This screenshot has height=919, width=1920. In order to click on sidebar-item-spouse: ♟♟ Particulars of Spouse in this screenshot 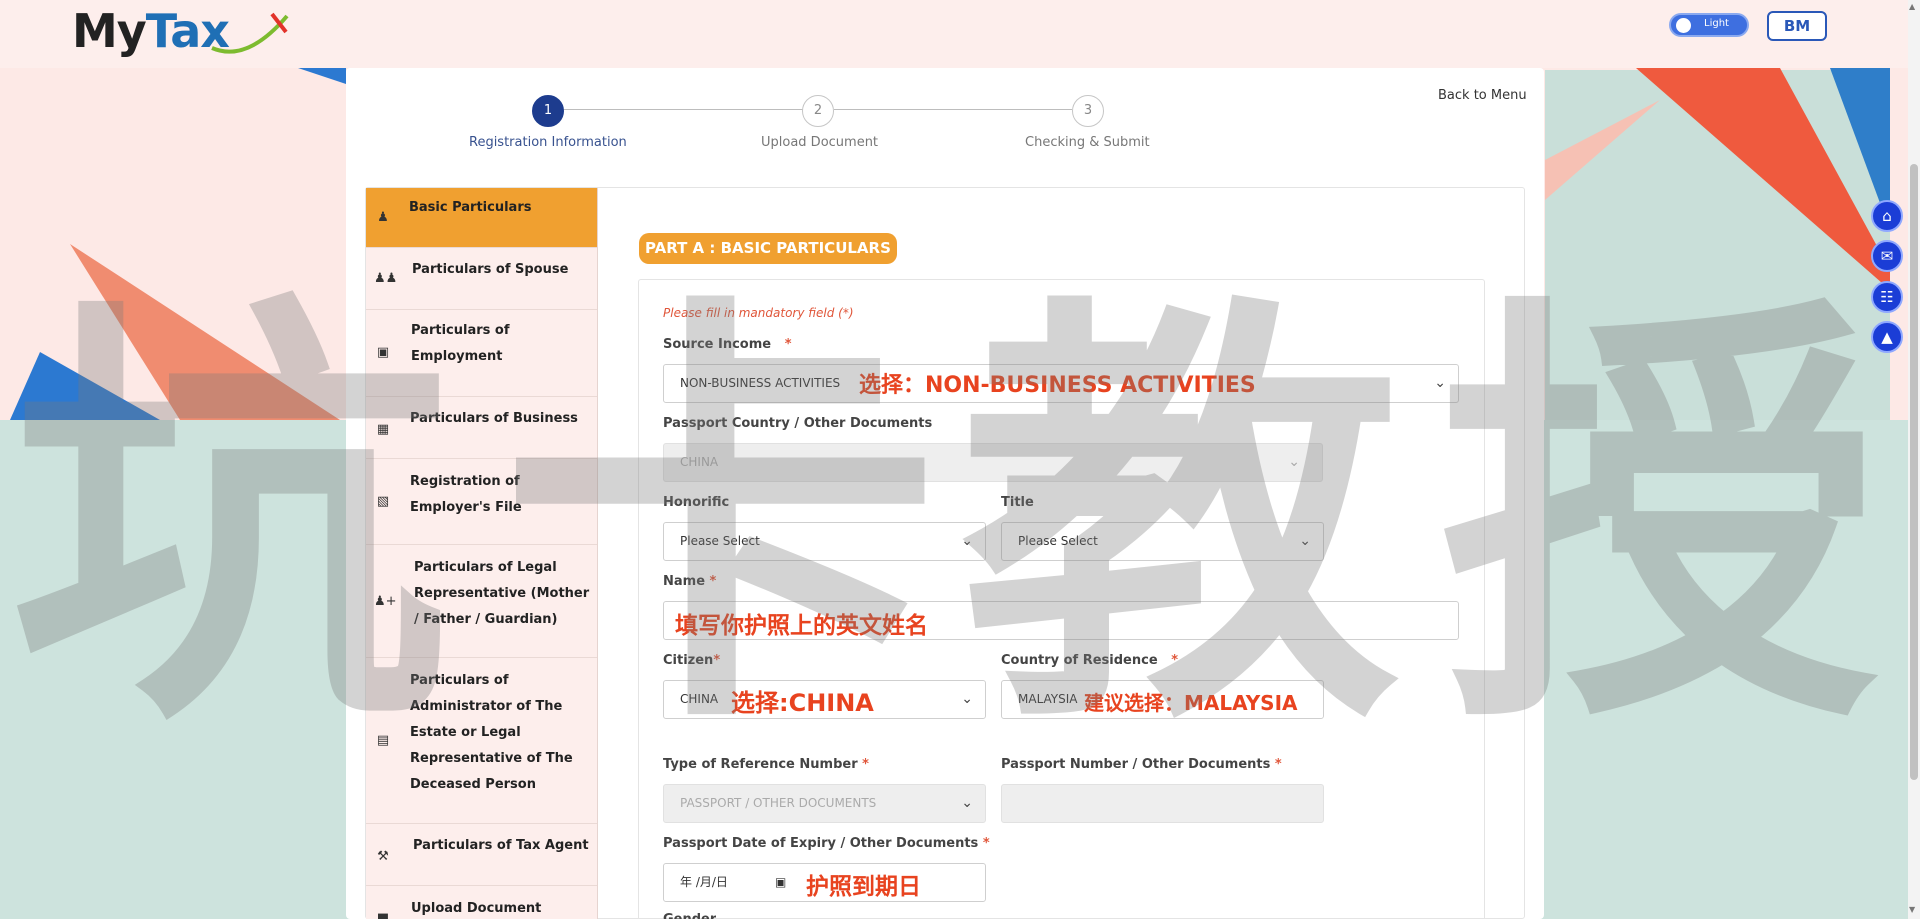, I will do `click(481, 279)`.